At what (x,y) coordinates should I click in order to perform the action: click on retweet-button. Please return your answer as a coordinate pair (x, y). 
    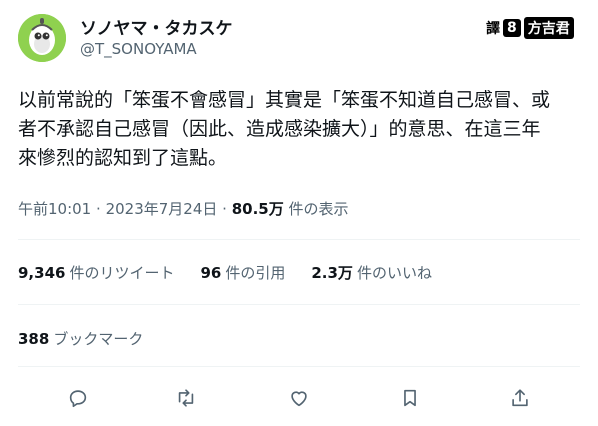
    Looking at the image, I should click on (186, 398).